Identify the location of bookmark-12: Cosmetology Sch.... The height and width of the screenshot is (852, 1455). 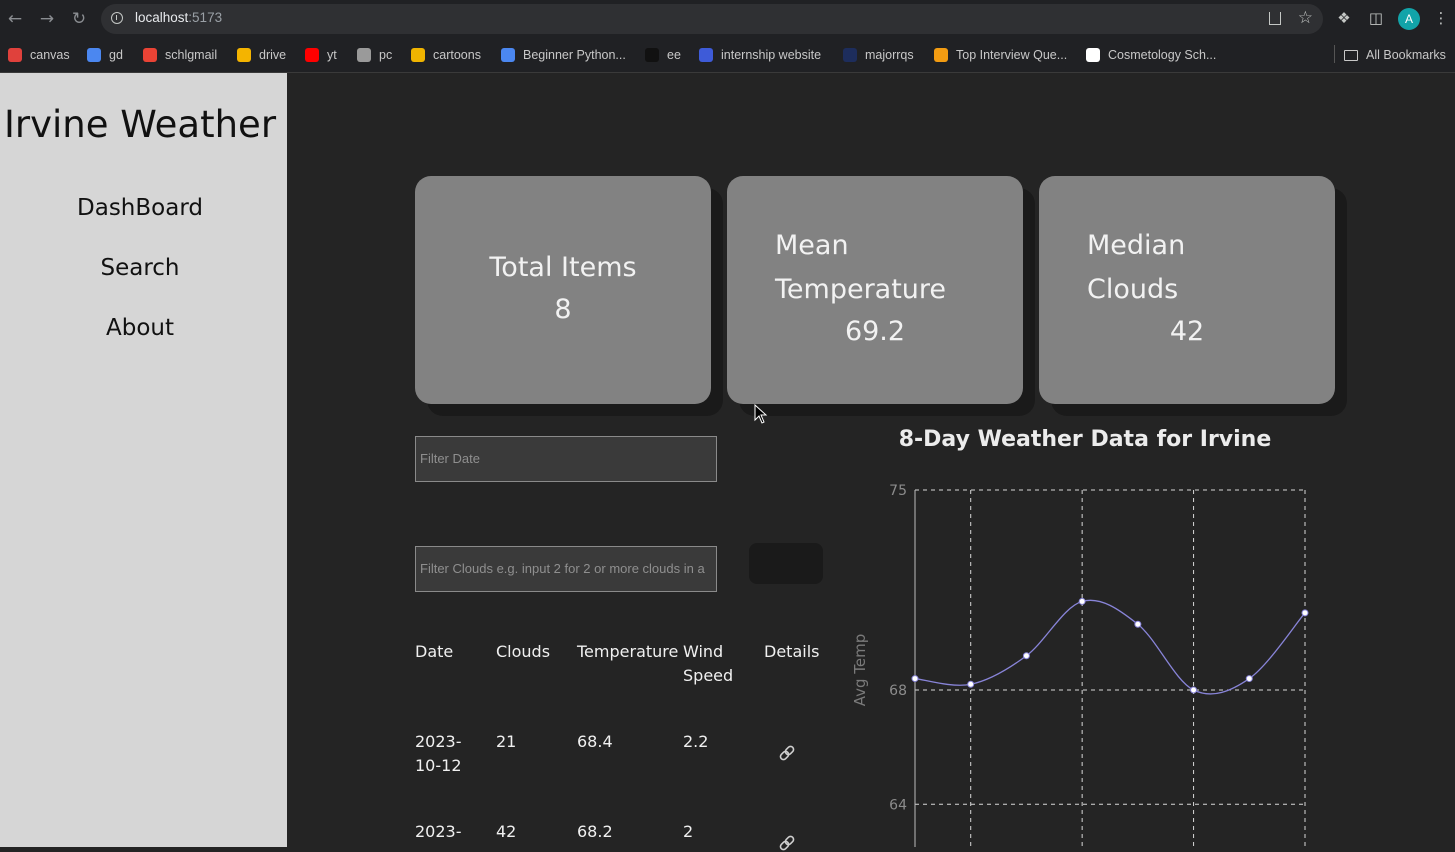
(1151, 55).